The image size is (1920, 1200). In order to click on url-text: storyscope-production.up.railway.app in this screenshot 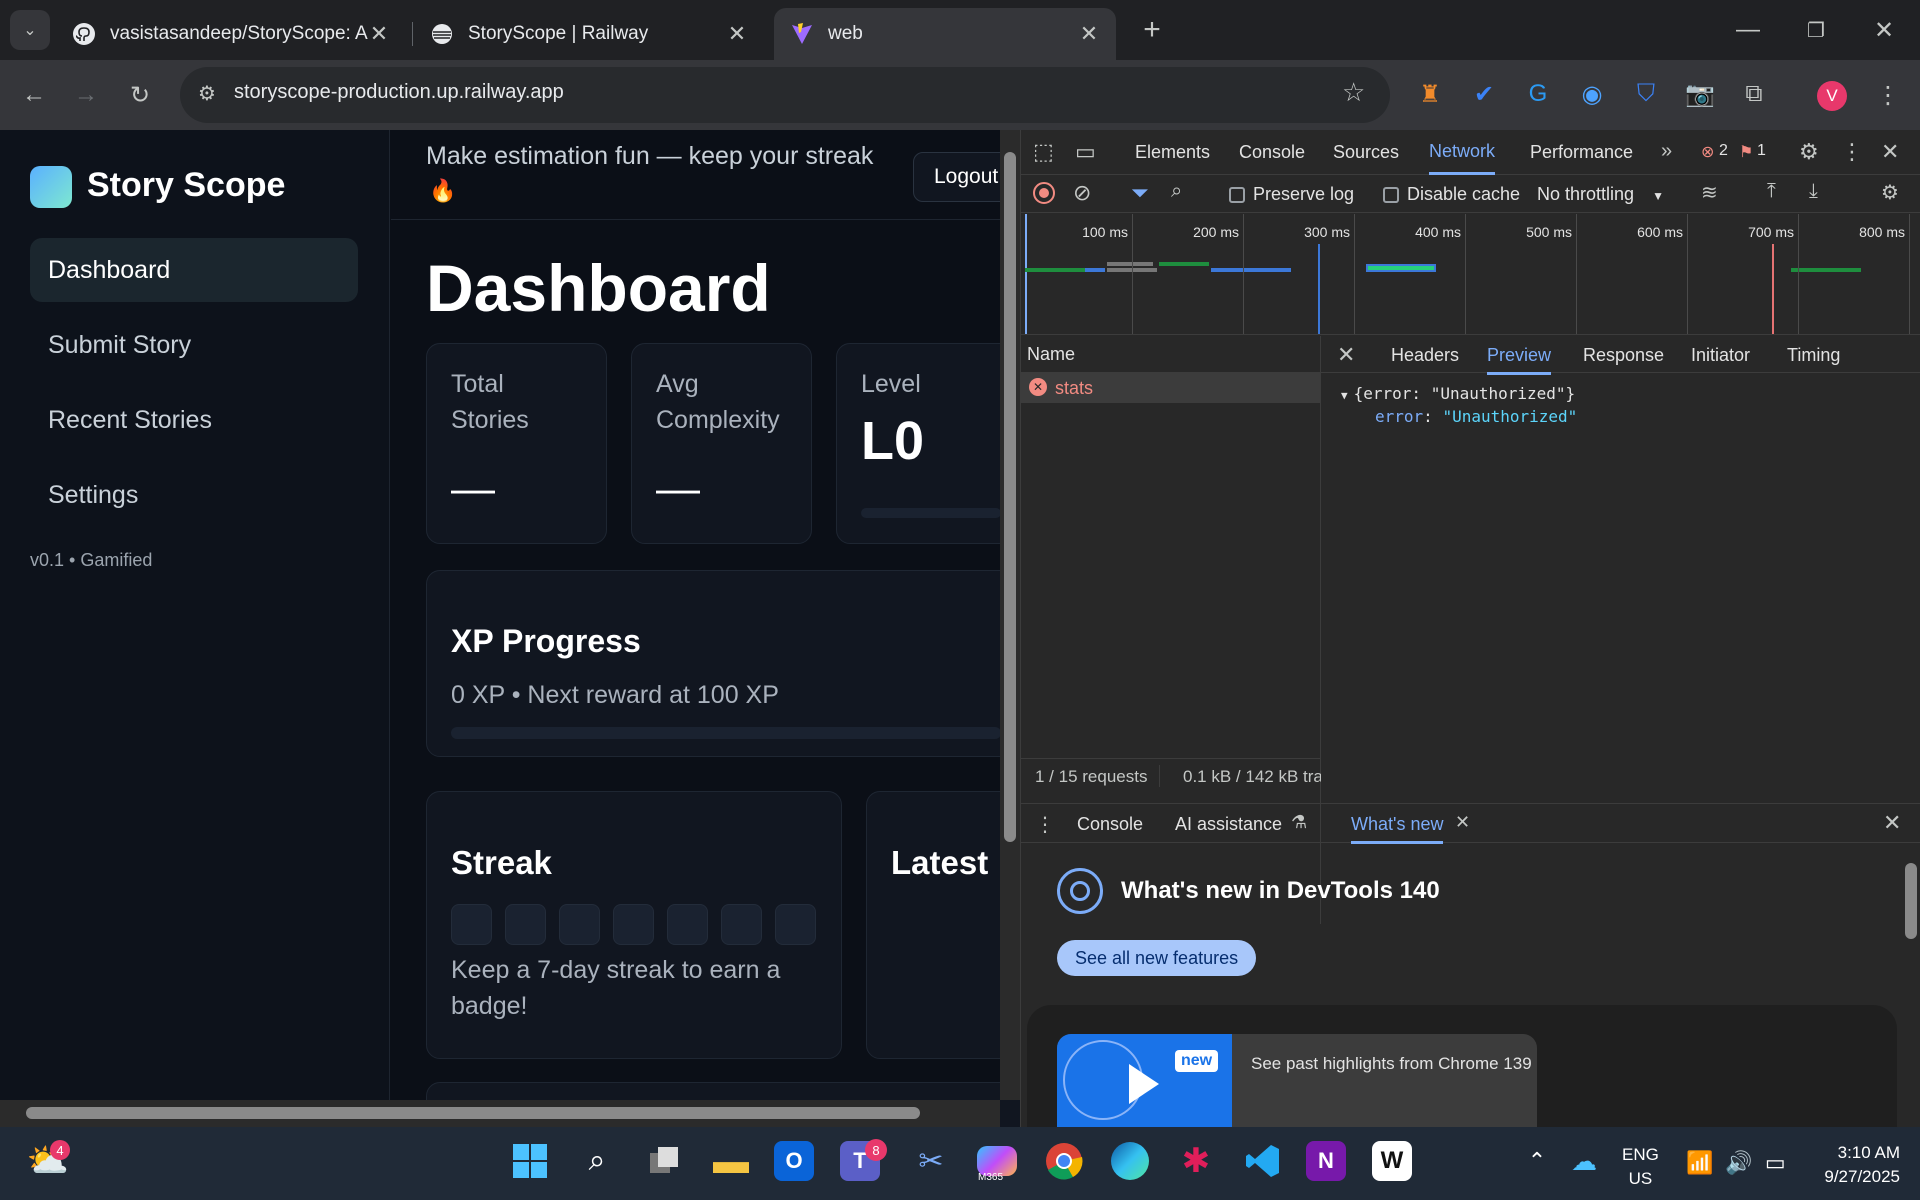, I will do `click(399, 92)`.